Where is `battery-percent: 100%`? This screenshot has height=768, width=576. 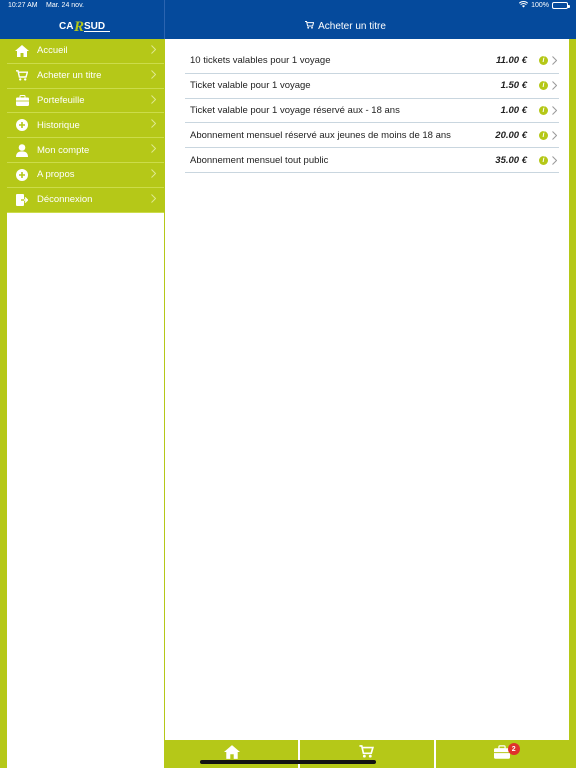
battery-percent: 100% is located at coordinates (540, 5).